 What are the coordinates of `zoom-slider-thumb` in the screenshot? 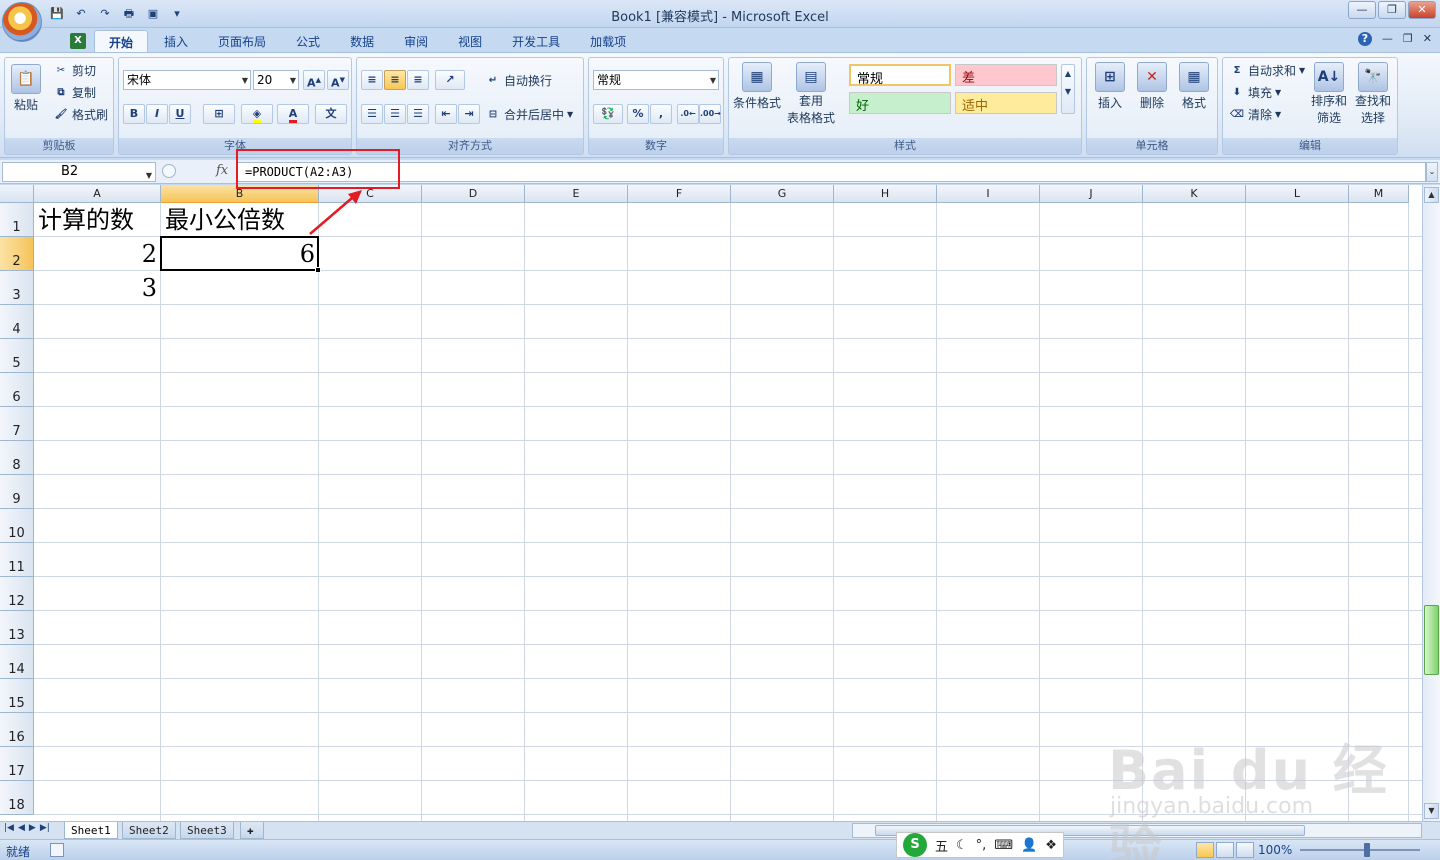 It's located at (1367, 850).